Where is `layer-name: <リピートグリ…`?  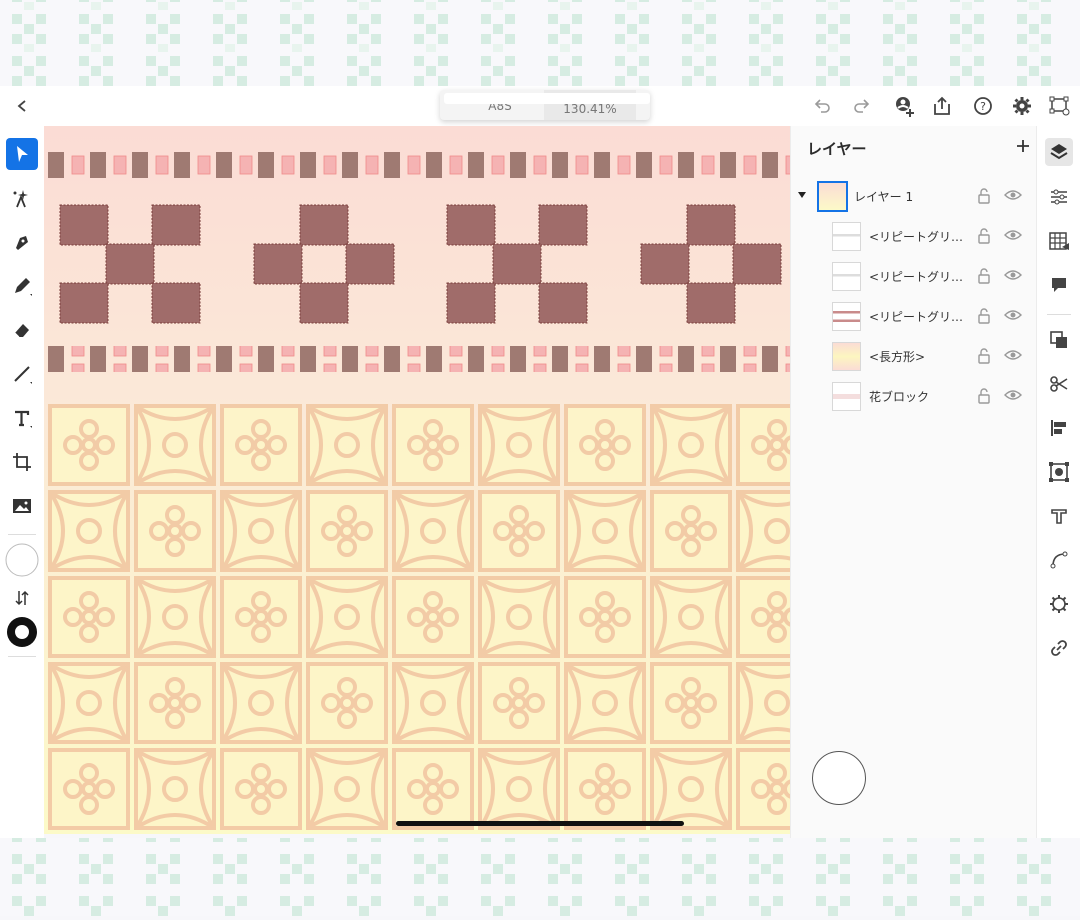 layer-name: <リピートグリ… is located at coordinates (916, 317).